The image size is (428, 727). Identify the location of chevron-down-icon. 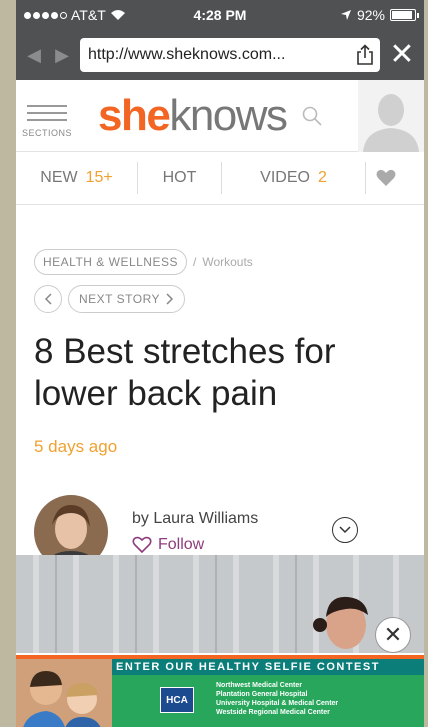
(345, 530).